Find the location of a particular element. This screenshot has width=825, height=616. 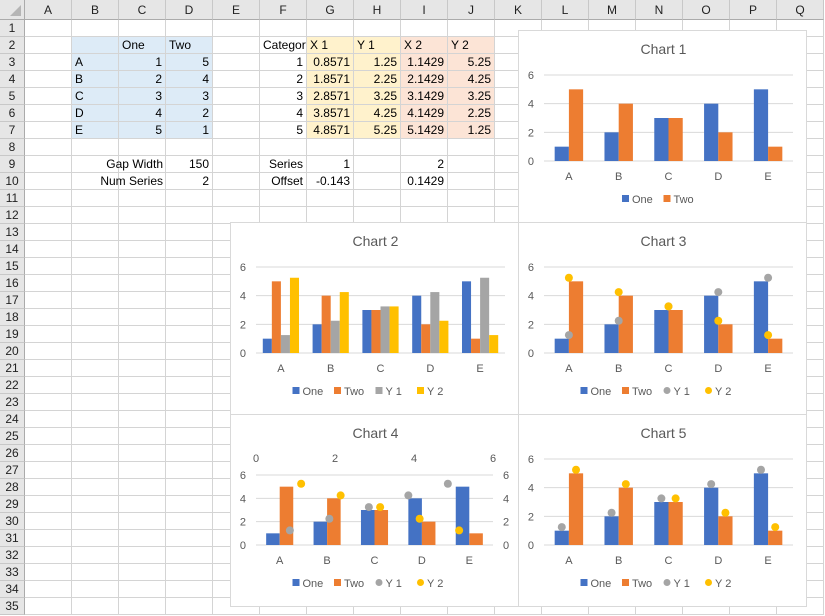

row-header-8: 8 is located at coordinates (12, 147).